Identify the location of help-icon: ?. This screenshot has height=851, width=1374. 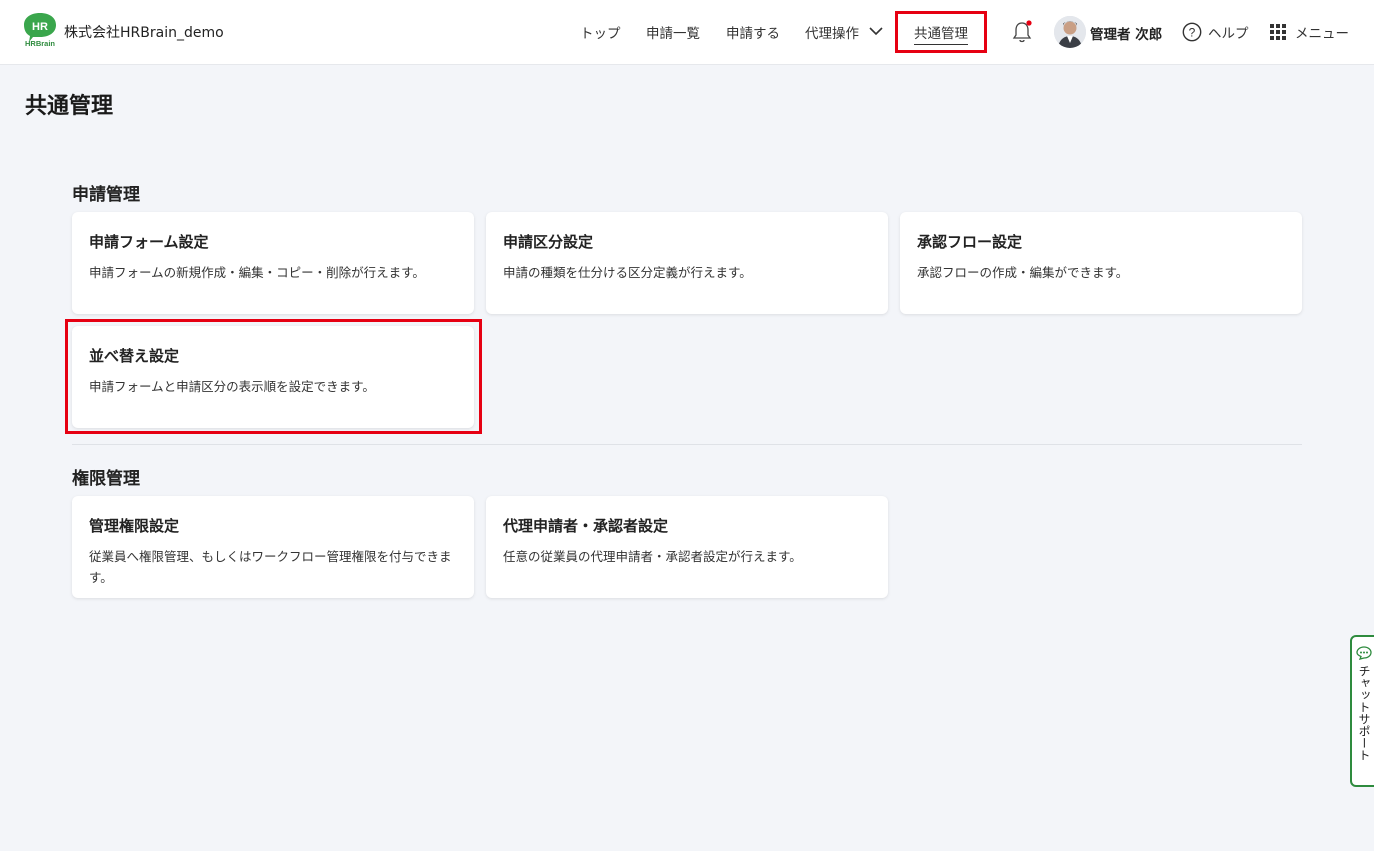
(1192, 32).